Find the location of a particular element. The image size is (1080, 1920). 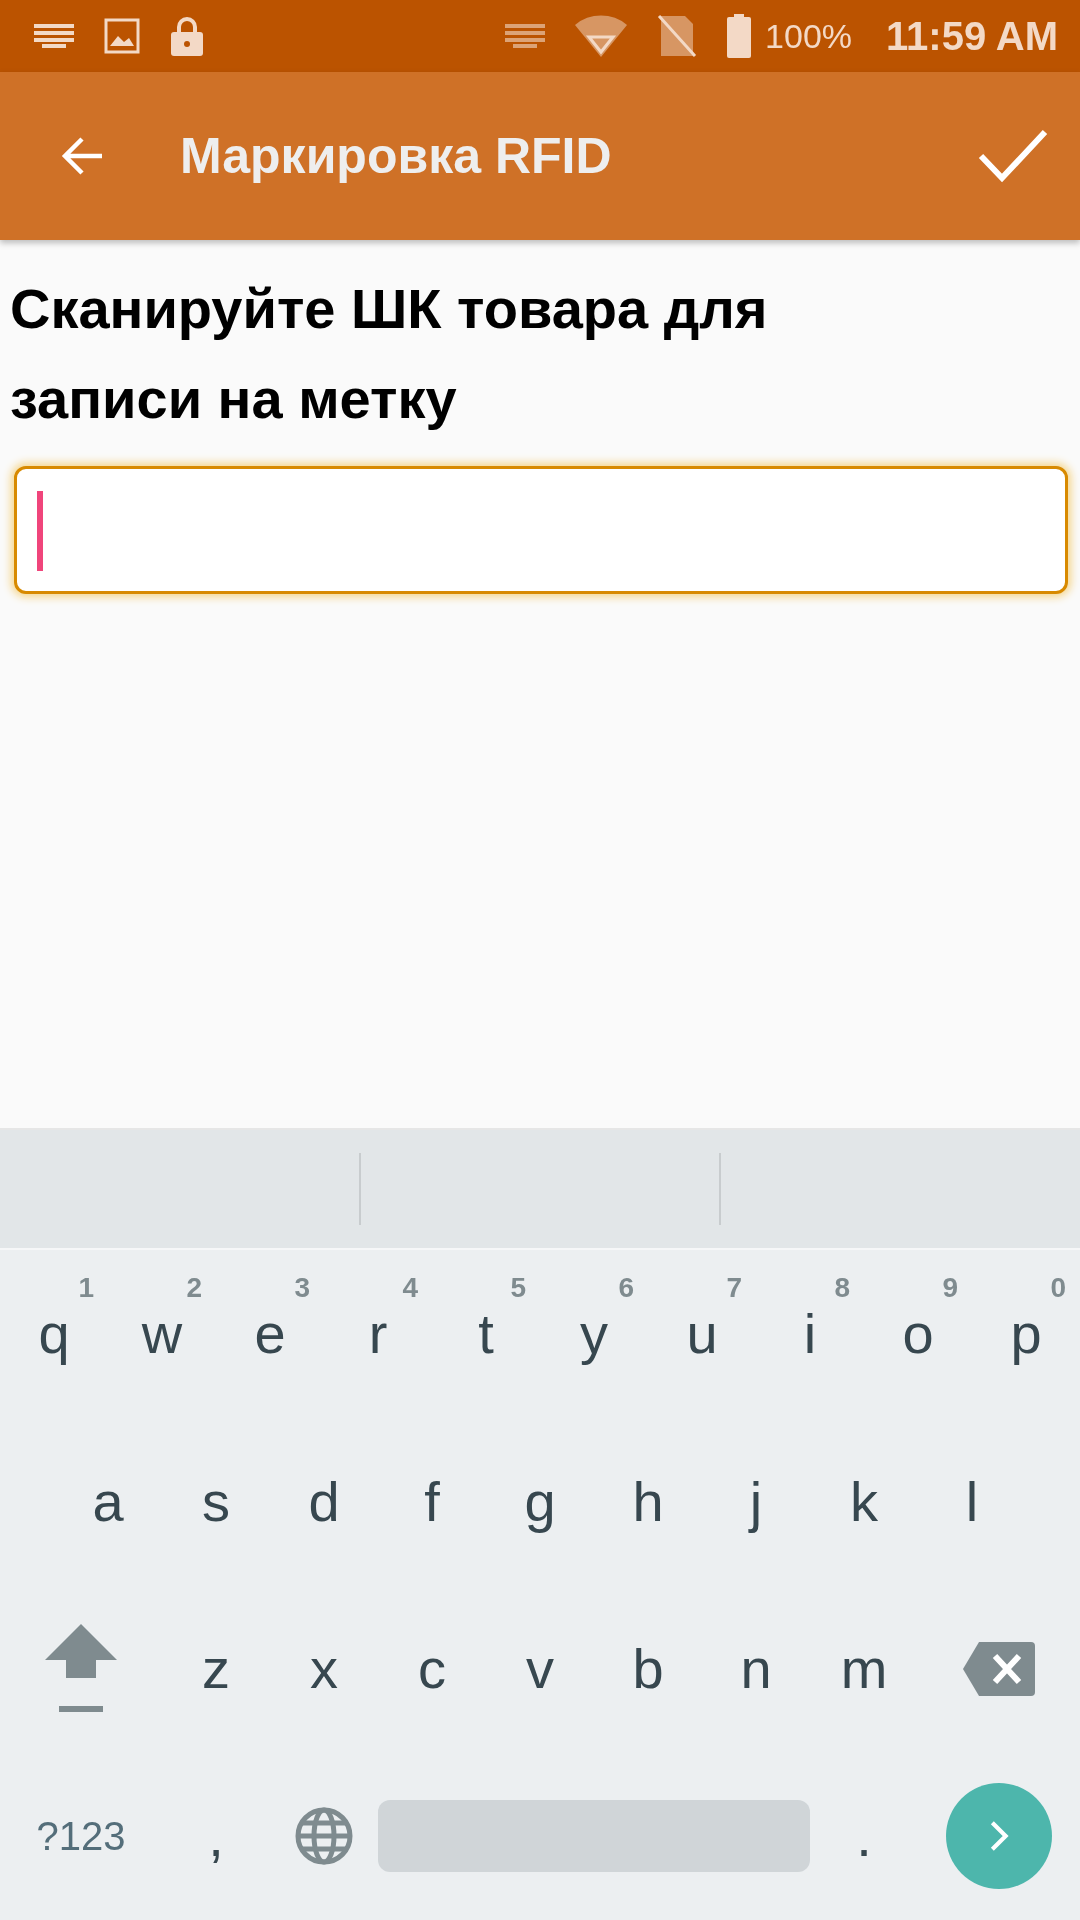

keyboard-key: z is located at coordinates (216, 1669).